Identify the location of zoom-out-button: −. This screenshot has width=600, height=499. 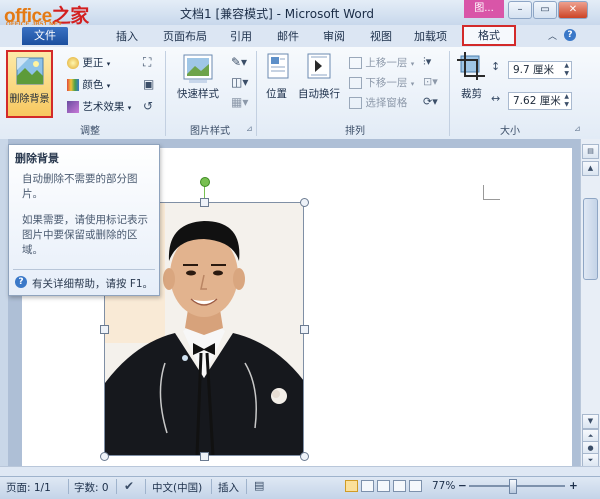
(462, 486).